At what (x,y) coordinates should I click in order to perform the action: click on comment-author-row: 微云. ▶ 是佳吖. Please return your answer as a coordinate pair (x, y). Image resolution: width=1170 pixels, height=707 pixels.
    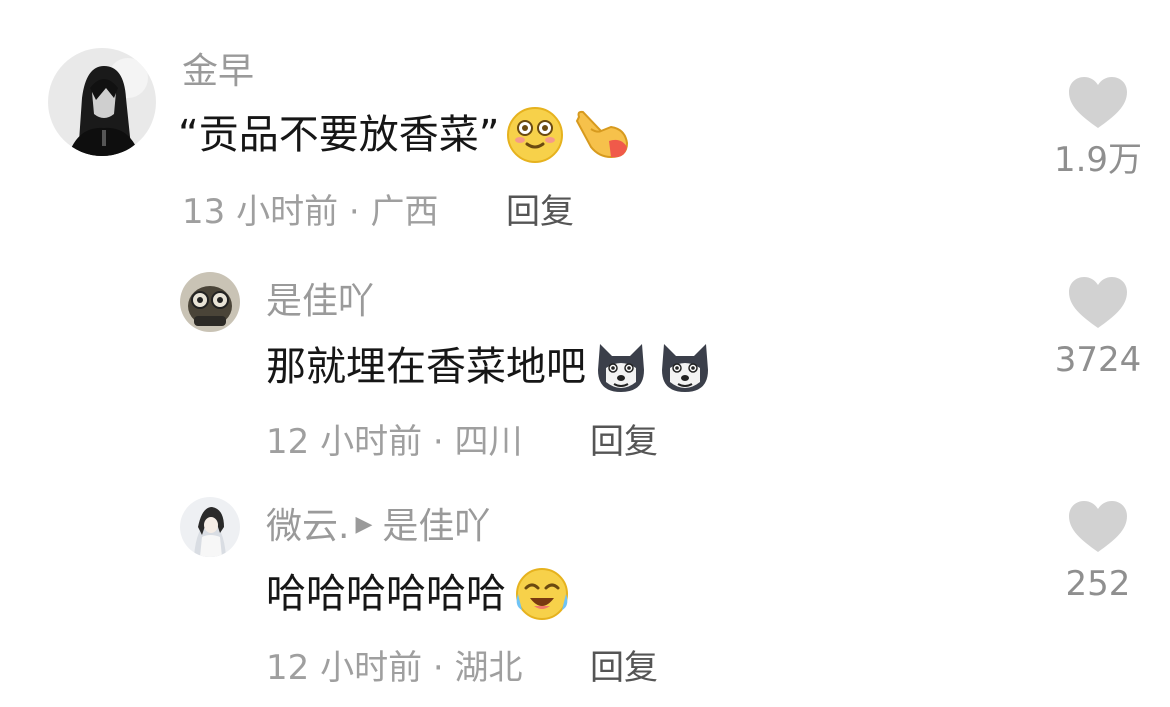
    Looking at the image, I should click on (378, 527).